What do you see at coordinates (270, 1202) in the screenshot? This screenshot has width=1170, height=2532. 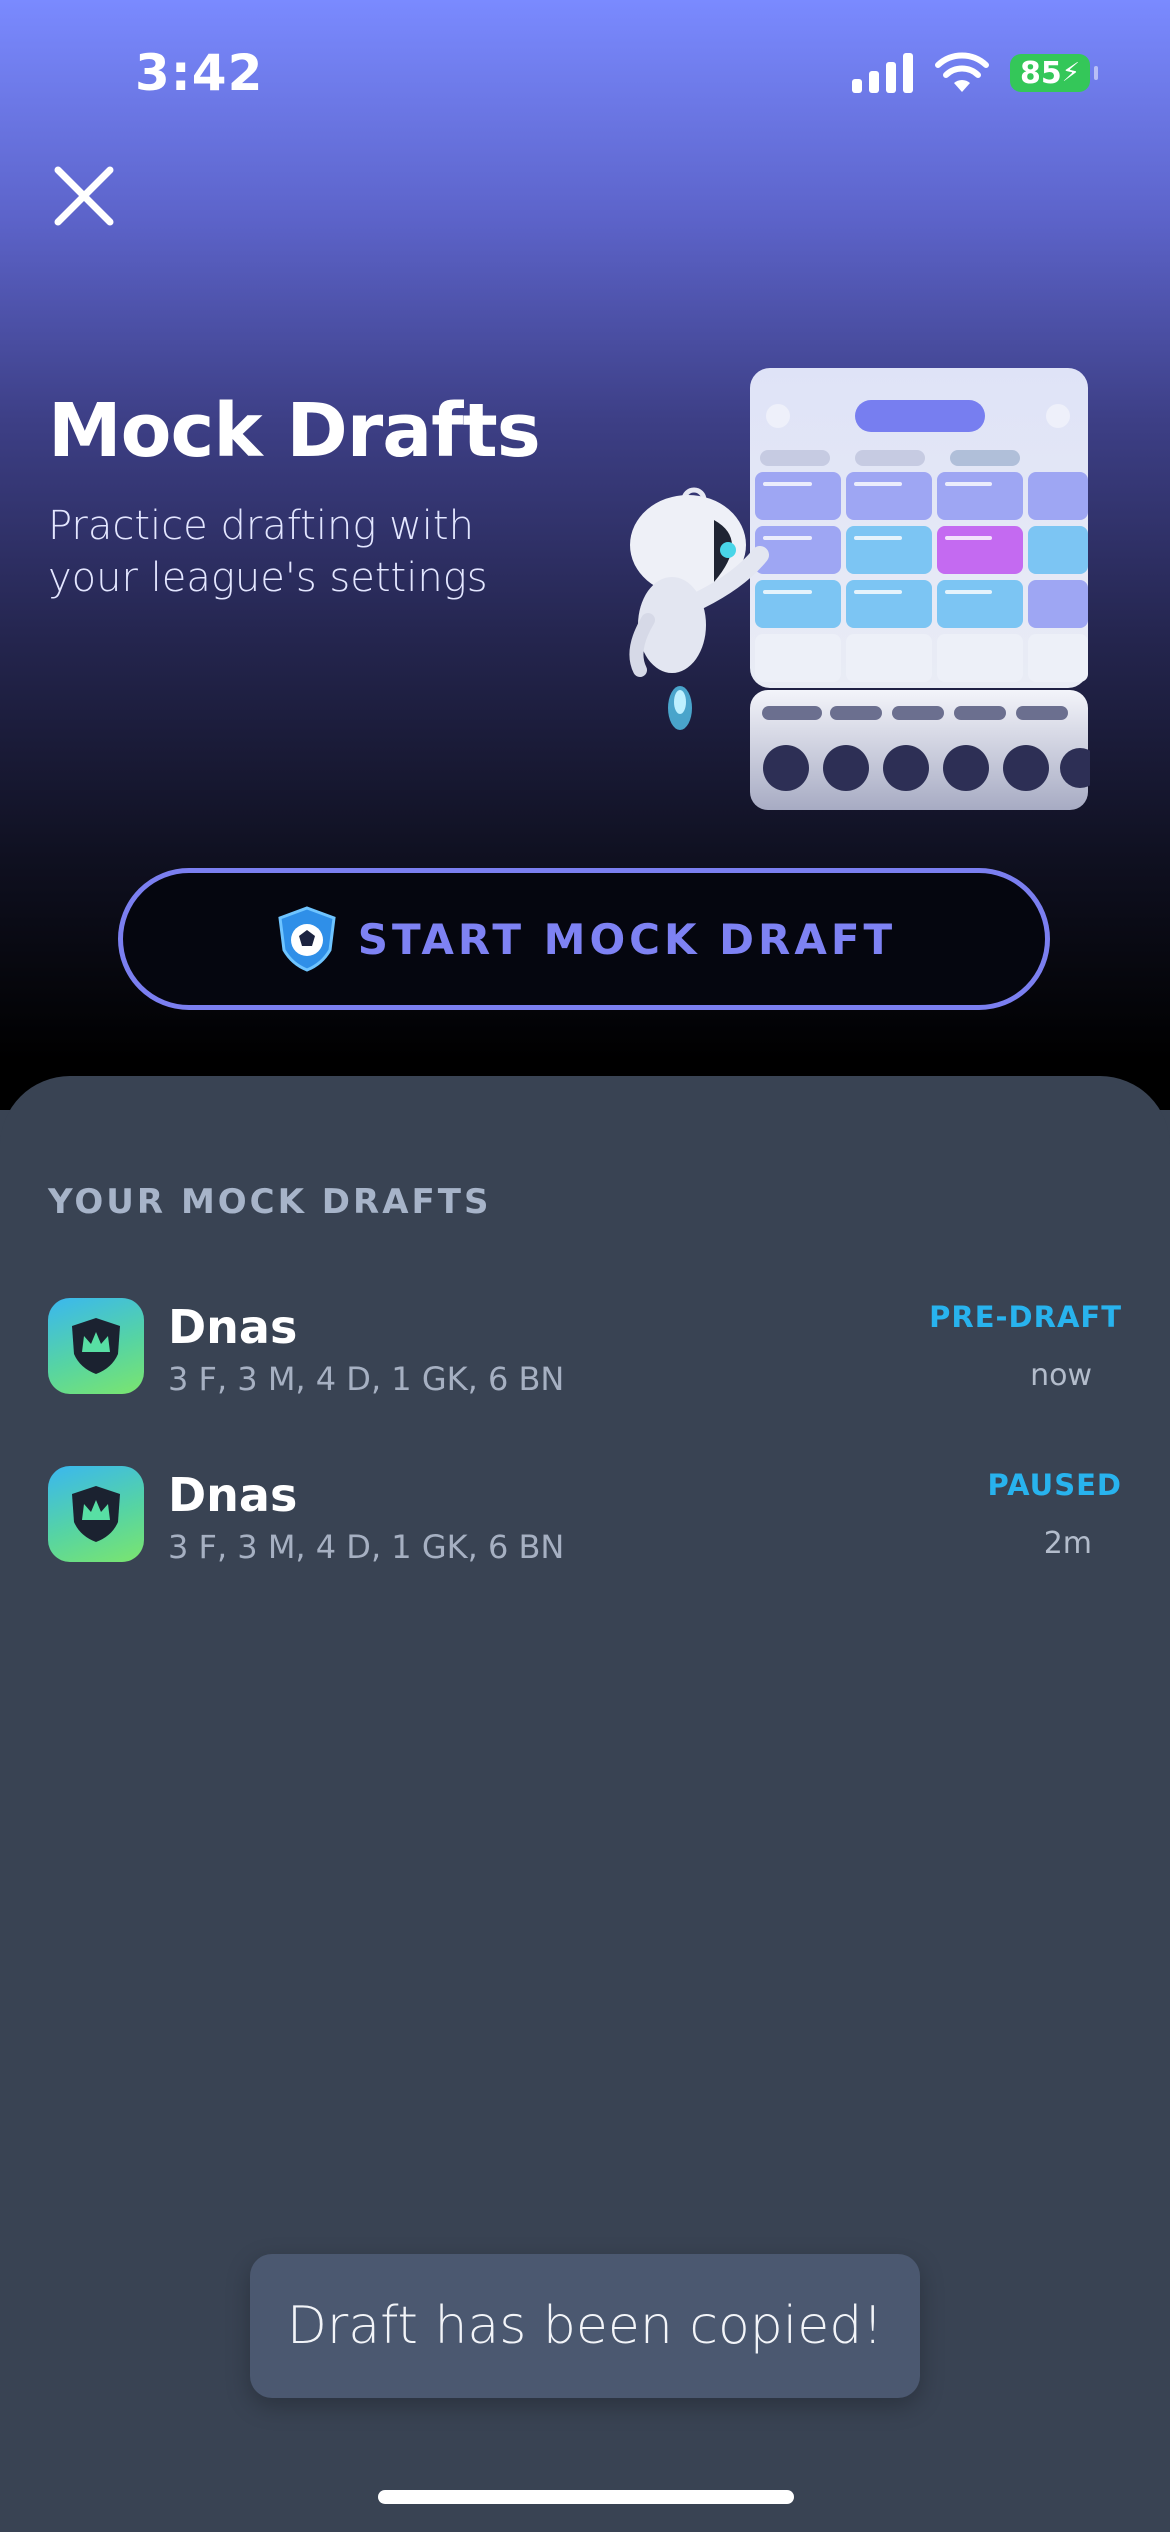 I see `section-title: YOUR MOCK DRAFTS` at bounding box center [270, 1202].